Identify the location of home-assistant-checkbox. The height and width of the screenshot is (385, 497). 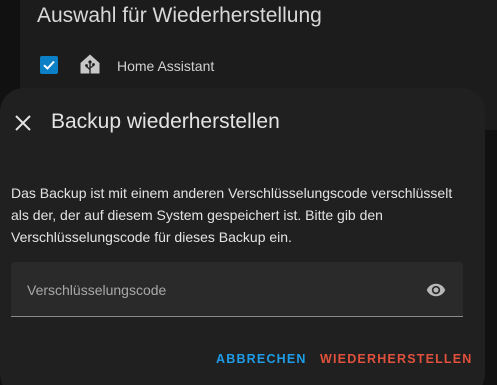
(49, 65).